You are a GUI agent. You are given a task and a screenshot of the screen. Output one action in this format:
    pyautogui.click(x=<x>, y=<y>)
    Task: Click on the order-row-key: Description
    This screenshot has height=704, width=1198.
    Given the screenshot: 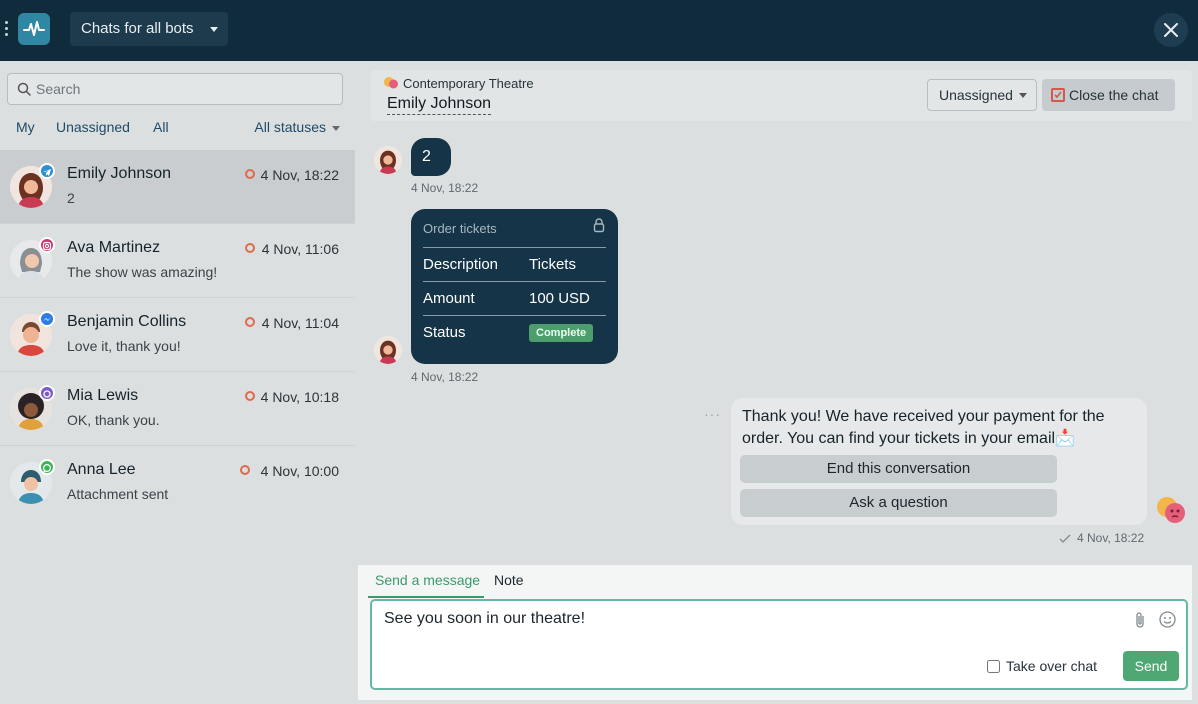 What is the action you would take?
    pyautogui.click(x=461, y=264)
    